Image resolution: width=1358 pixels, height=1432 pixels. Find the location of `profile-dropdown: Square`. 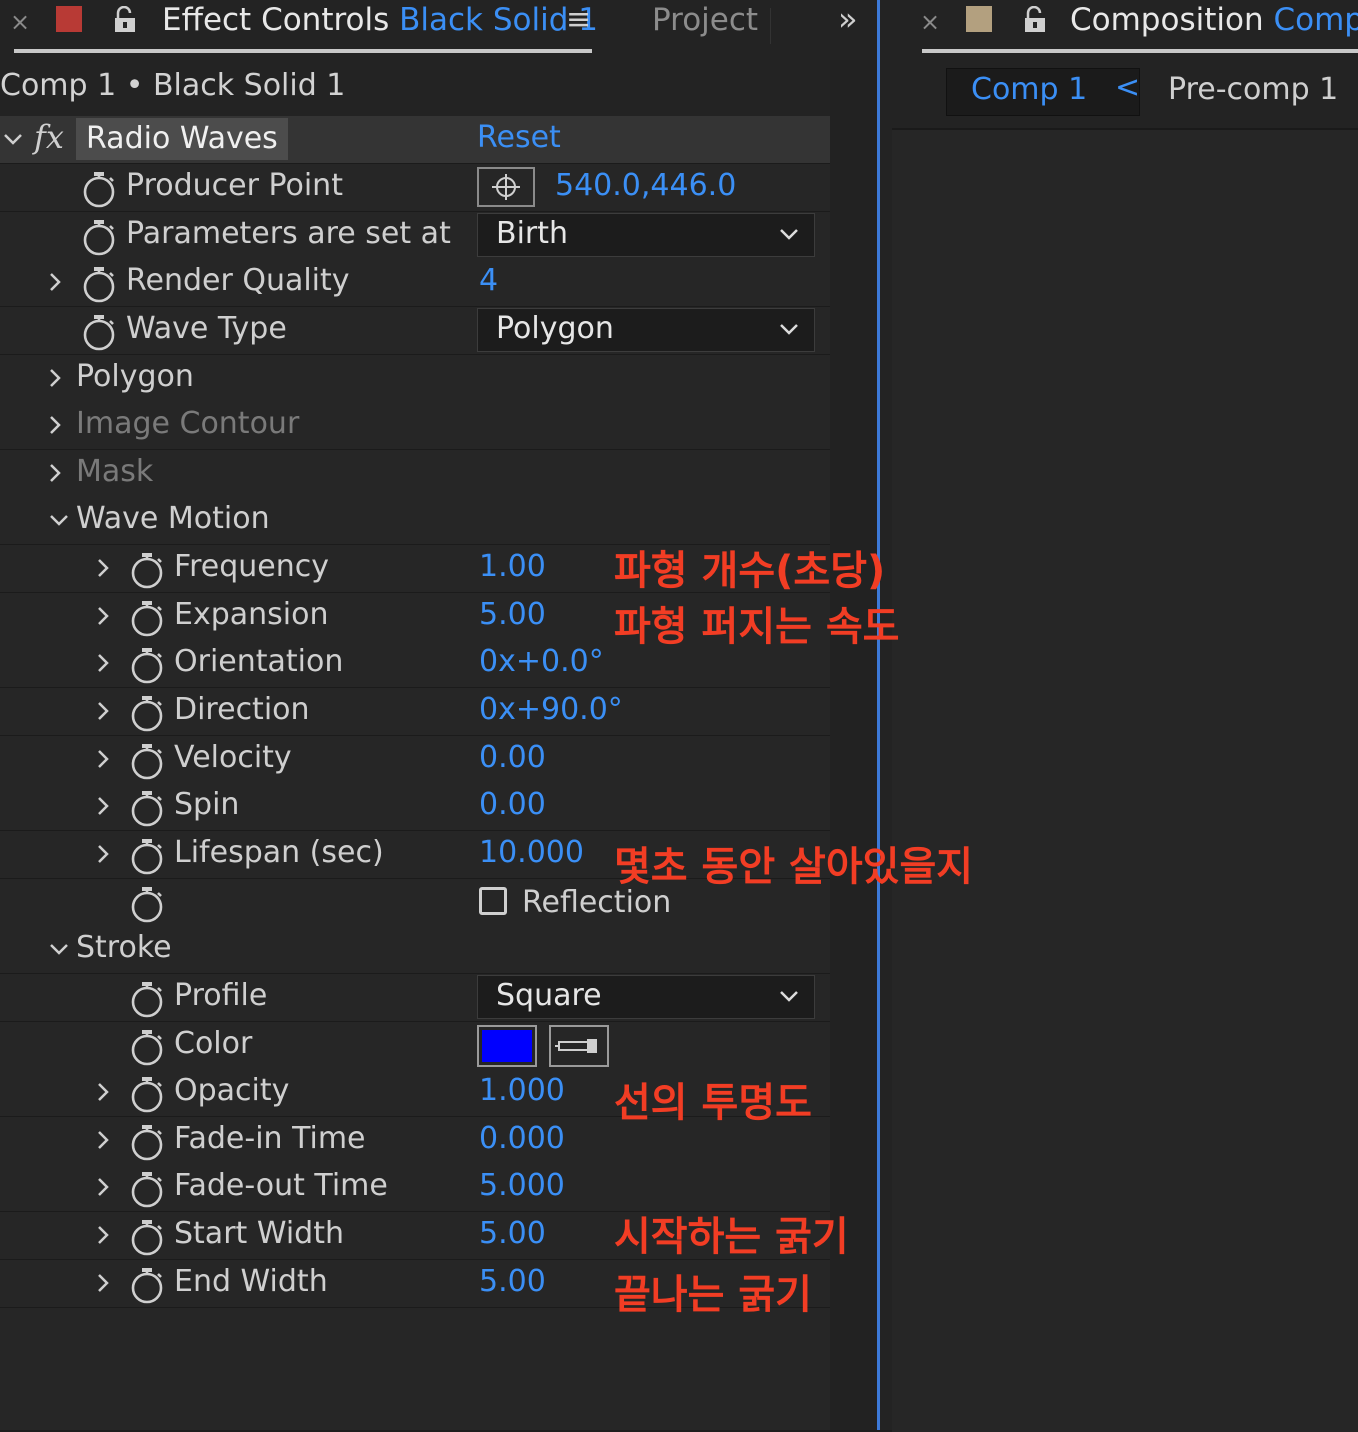

profile-dropdown: Square is located at coordinates (646, 997).